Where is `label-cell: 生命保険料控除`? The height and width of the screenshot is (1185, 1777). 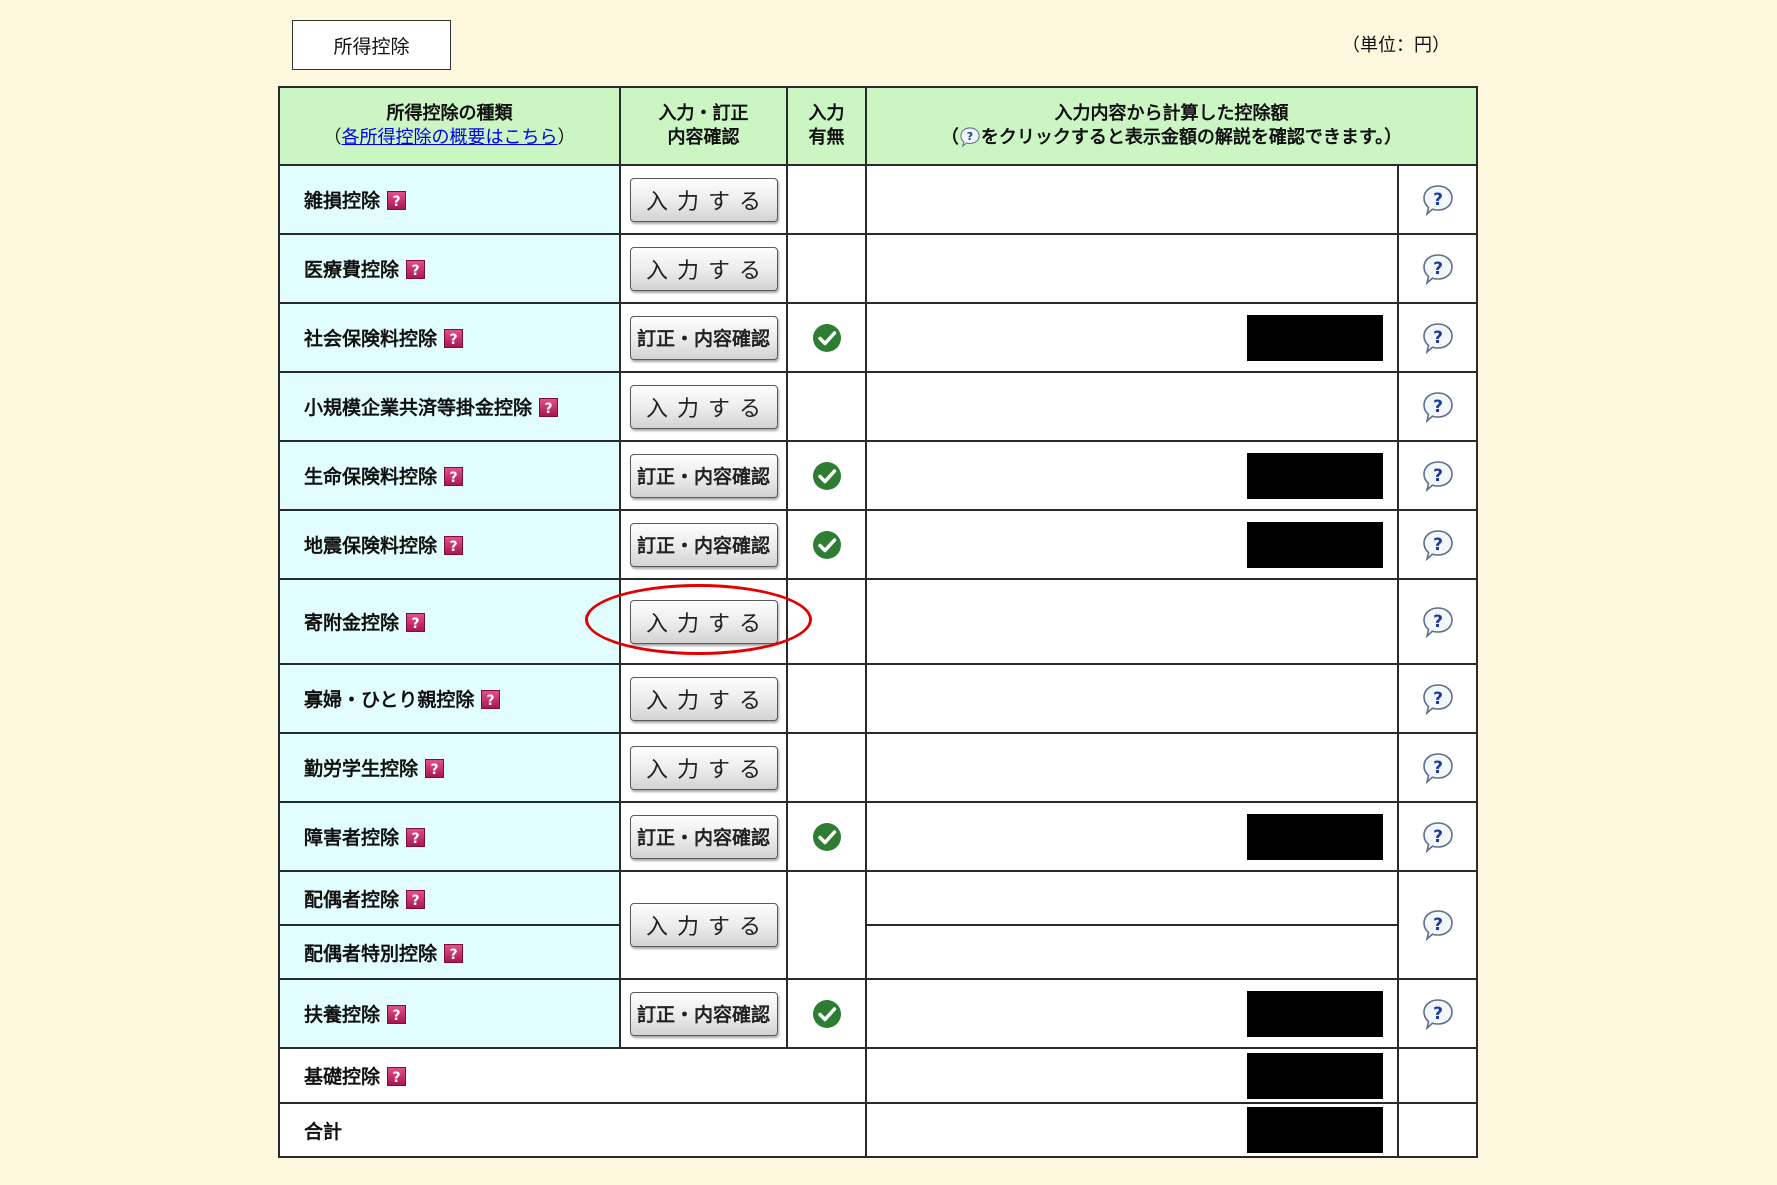
label-cell: 生命保険料控除 is located at coordinates (449, 475).